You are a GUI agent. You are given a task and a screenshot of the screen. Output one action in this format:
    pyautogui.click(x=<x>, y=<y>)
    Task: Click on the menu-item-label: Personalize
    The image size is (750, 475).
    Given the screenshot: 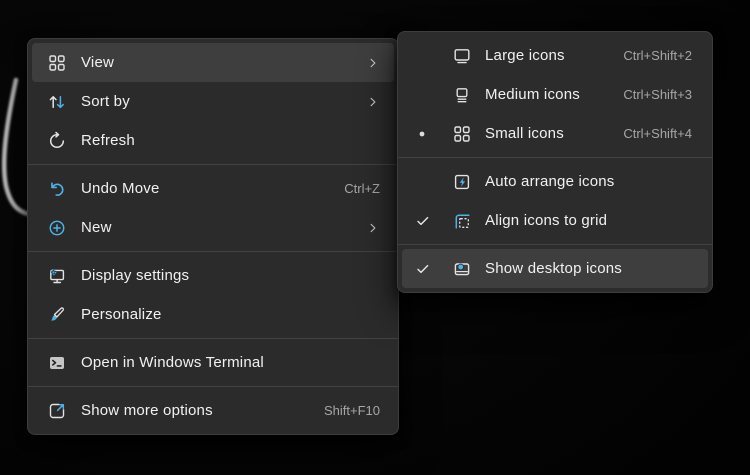 What is the action you would take?
    pyautogui.click(x=121, y=314)
    